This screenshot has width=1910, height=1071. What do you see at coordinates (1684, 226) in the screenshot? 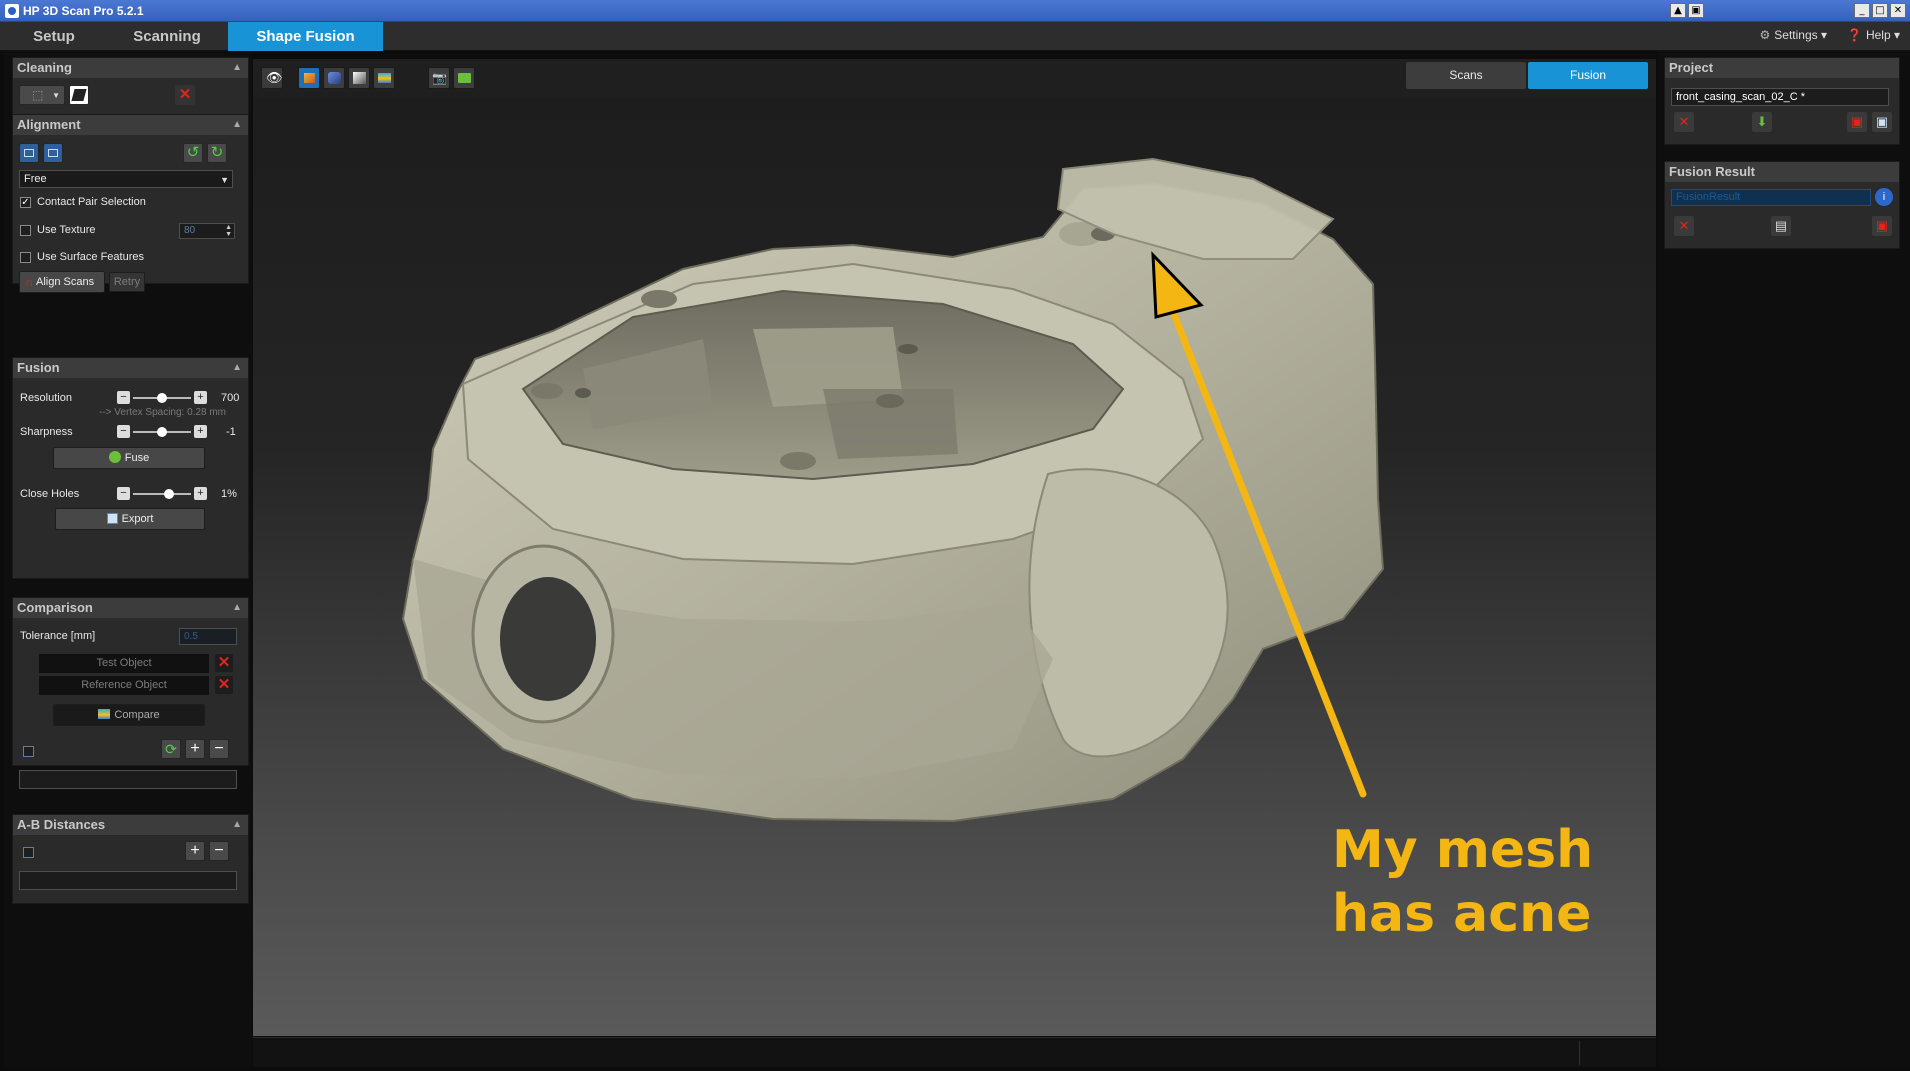
I see `delete-result-button: ✕` at bounding box center [1684, 226].